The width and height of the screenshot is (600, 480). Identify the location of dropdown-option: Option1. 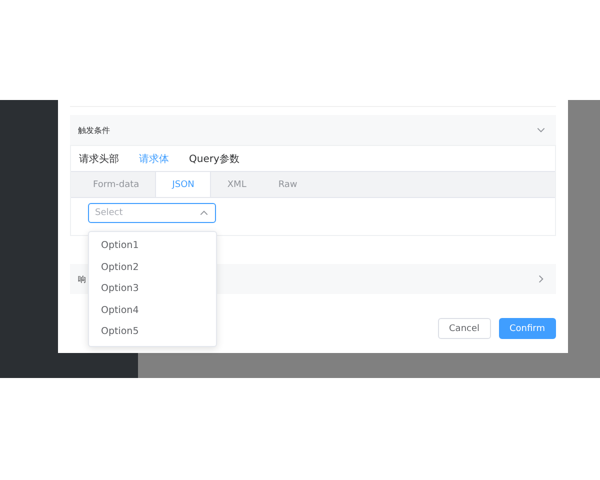
(152, 246).